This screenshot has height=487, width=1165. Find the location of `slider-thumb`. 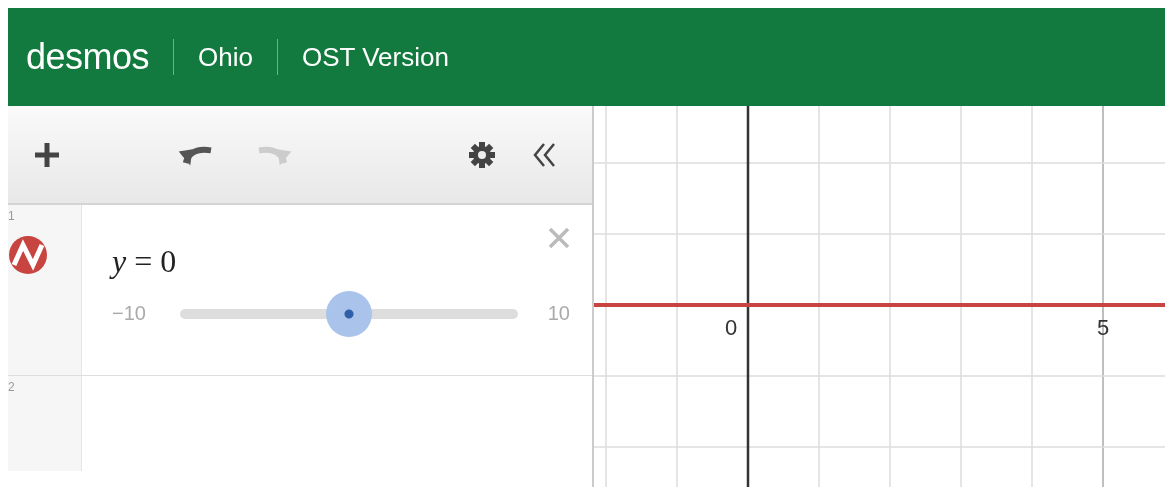

slider-thumb is located at coordinates (349, 313).